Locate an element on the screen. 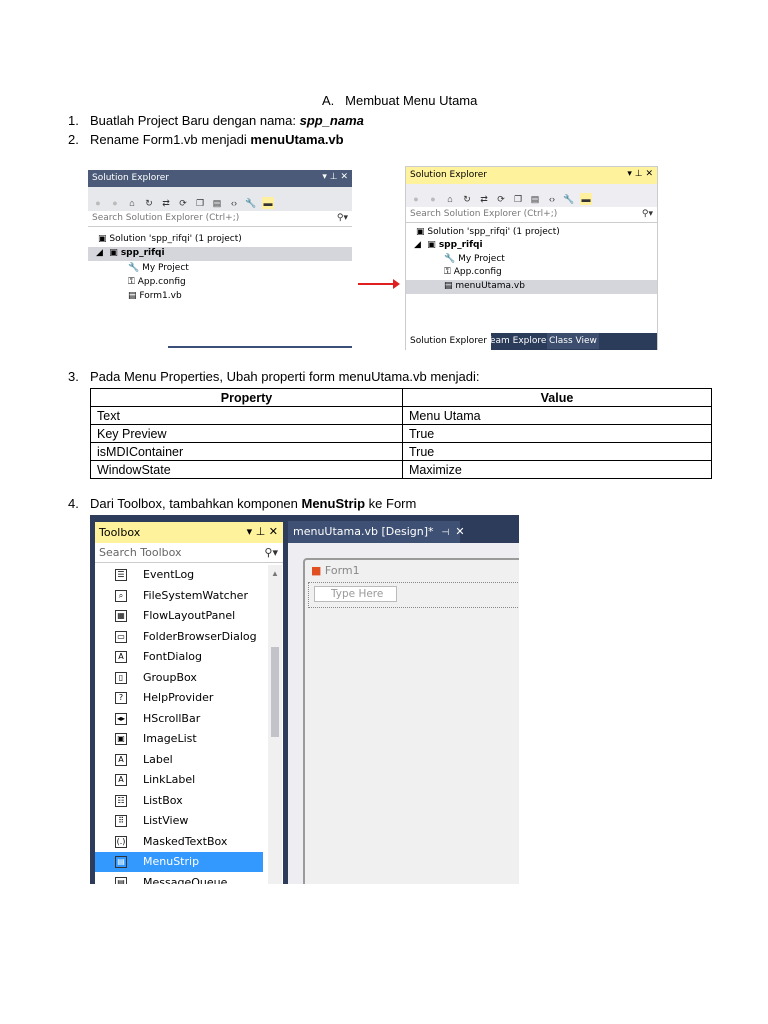 This screenshot has width=768, height=1024. toolbar: ● ● ⌂ ↻ ⇄ ⟳ ❐ ▤ ‹› 🔧 ▬ is located at coordinates (531, 195).